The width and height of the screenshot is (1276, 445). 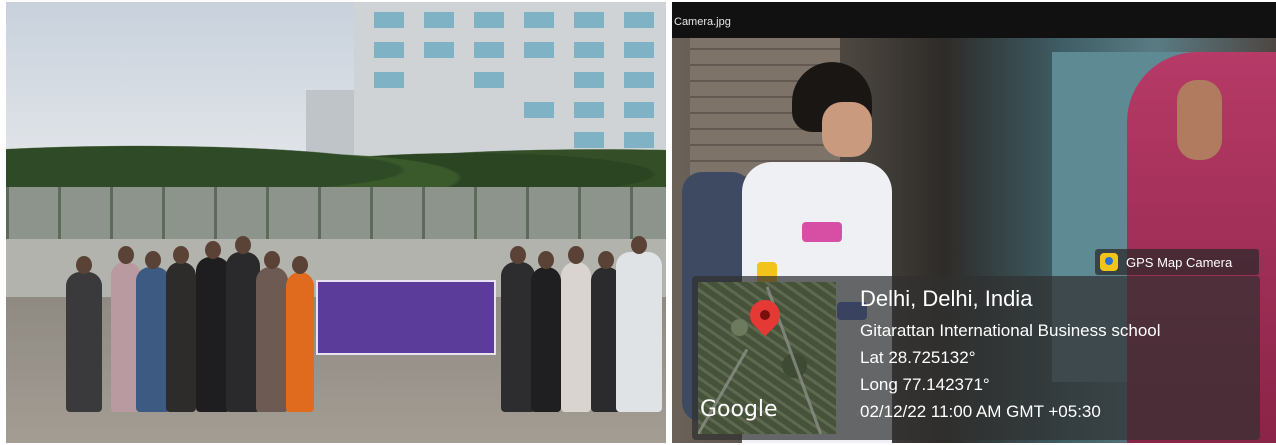 What do you see at coordinates (946, 298) in the screenshot?
I see `place-text: Delhi, Delhi, India` at bounding box center [946, 298].